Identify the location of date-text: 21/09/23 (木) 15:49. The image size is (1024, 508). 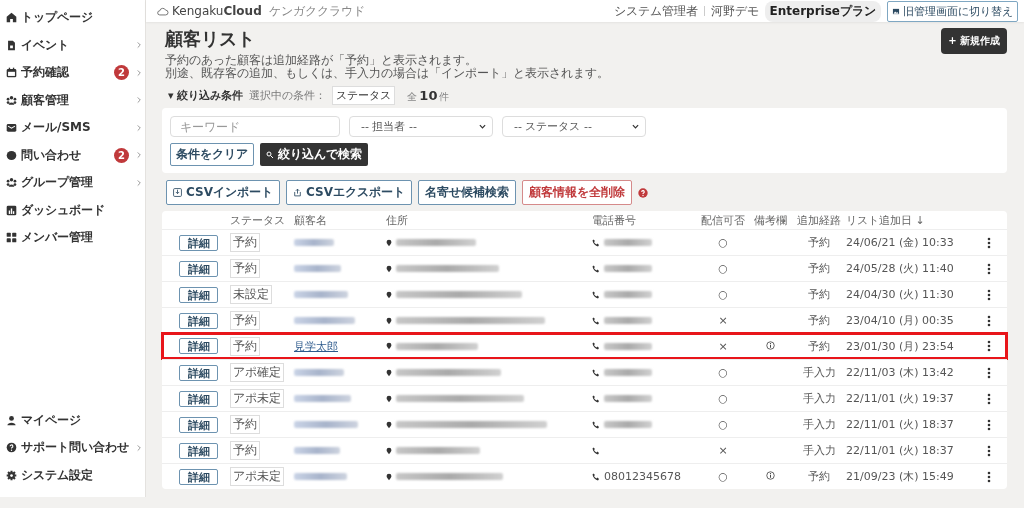
(900, 476).